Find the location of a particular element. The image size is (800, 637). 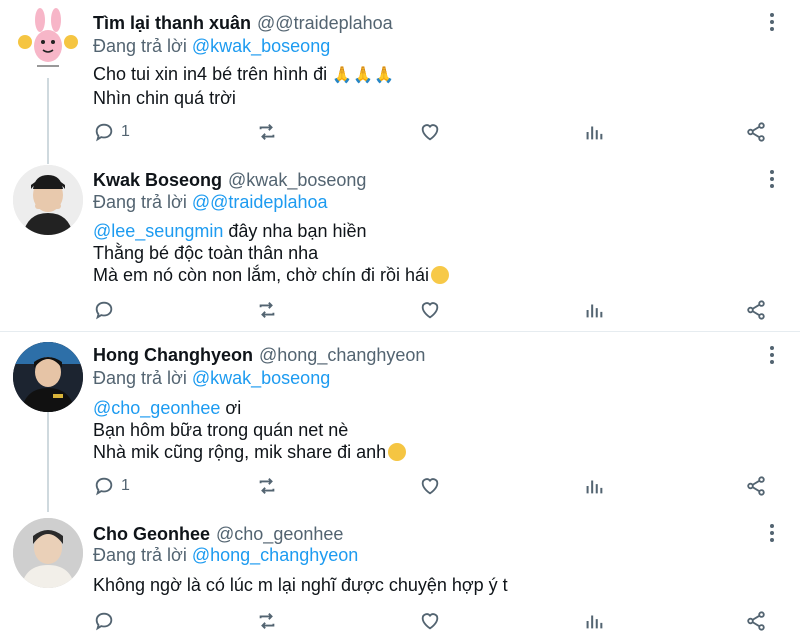

display-name: Tìm lại thanh xuân is located at coordinates (172, 23).